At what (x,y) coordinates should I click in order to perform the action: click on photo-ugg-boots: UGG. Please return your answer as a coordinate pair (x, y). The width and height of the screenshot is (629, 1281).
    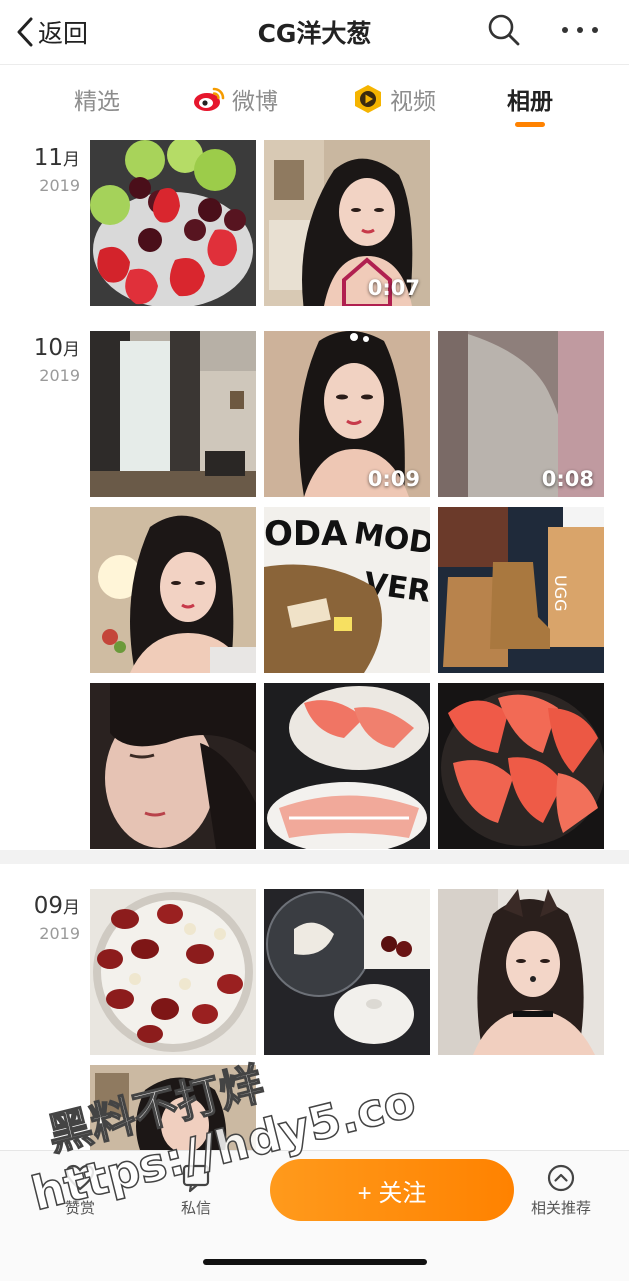
    Looking at the image, I should click on (521, 590).